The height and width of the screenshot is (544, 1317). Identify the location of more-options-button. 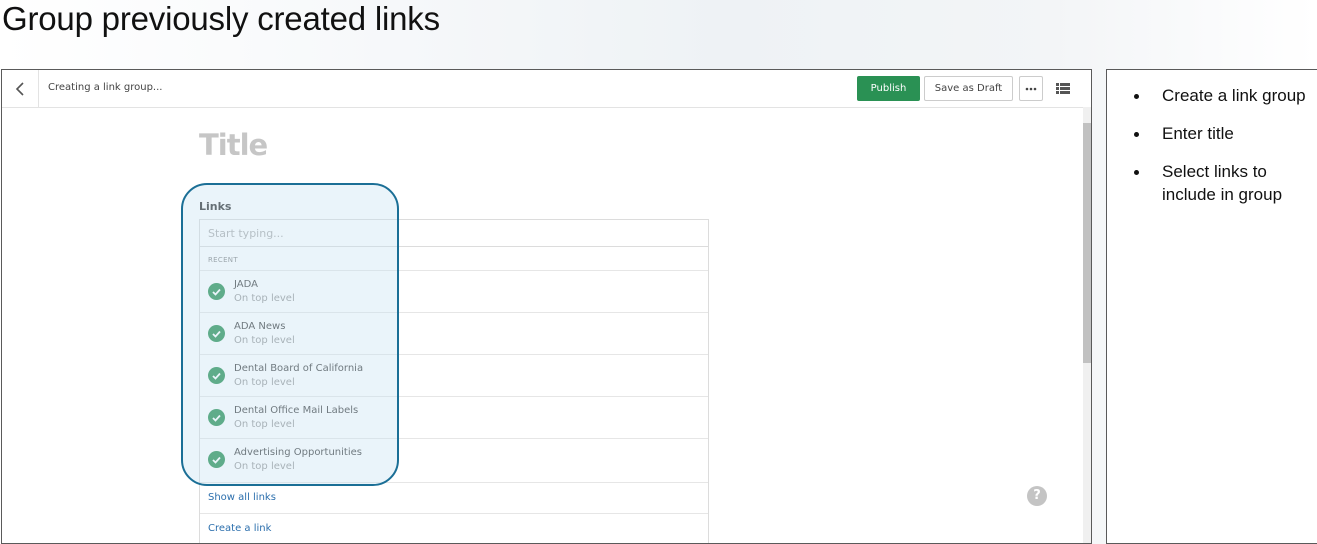
(1031, 88).